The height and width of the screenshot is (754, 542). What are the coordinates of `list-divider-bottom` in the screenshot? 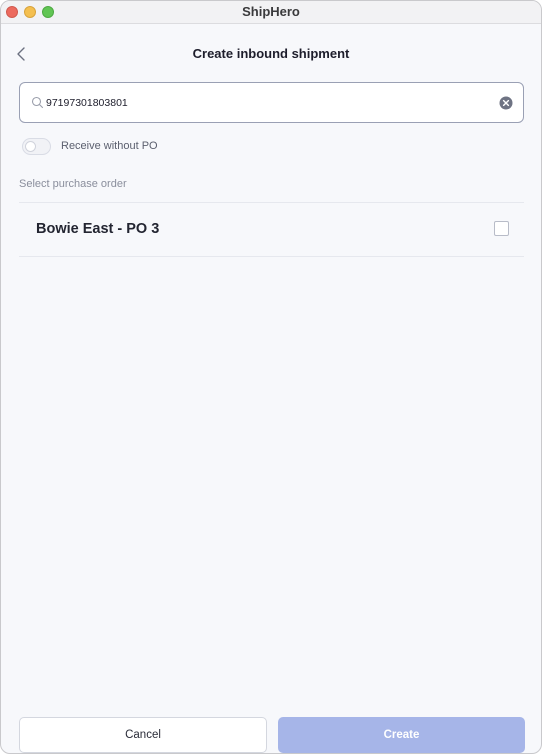 It's located at (271, 256).